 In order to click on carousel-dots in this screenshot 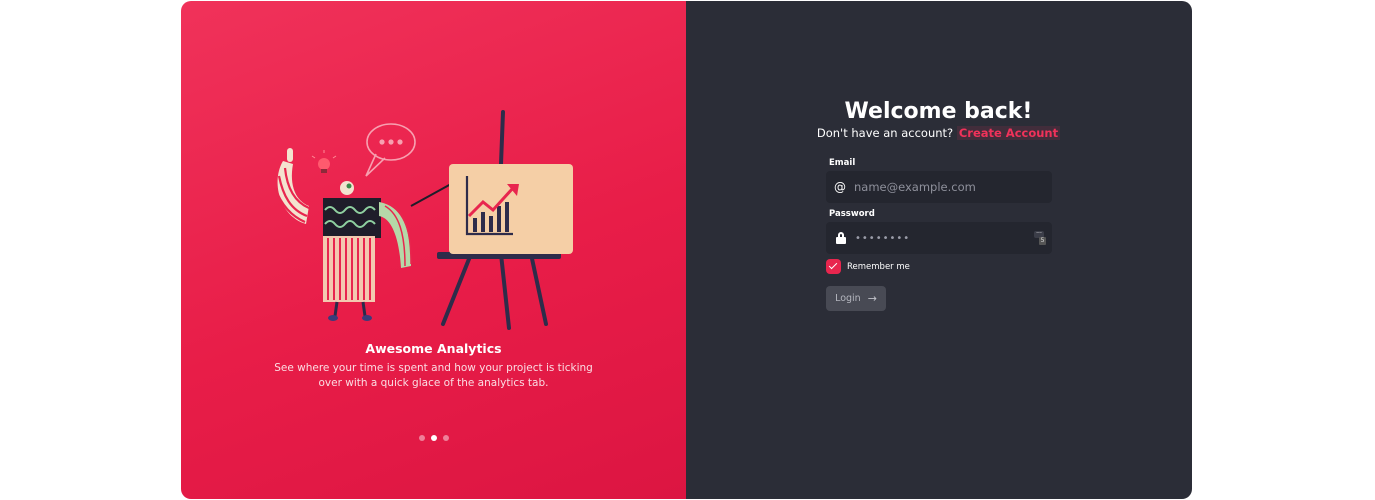, I will do `click(433, 438)`.